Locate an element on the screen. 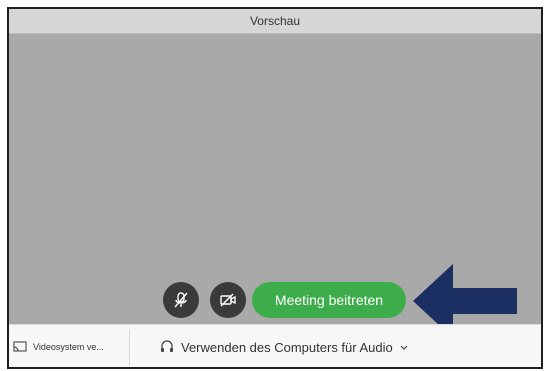  chevron-down-icon is located at coordinates (404, 347).